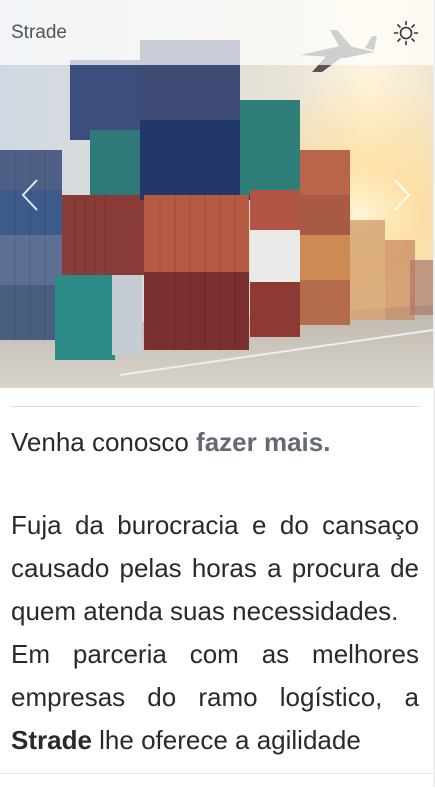  Describe the element at coordinates (39, 33) in the screenshot. I see `brand-logo: Strade` at that location.